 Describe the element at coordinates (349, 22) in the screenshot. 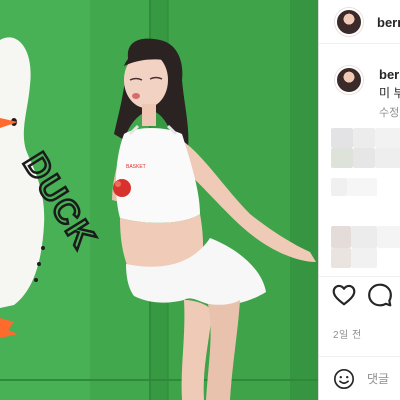

I see `author-avatar` at that location.